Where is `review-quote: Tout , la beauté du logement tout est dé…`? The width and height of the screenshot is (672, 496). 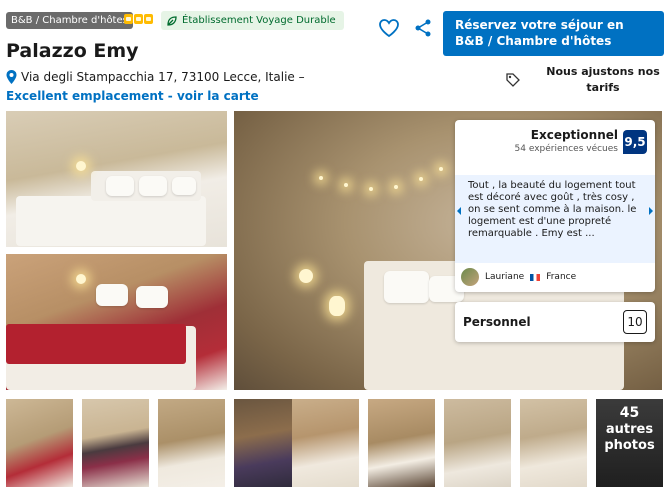
review-quote: Tout , la beauté du logement tout est dé… is located at coordinates (555, 219).